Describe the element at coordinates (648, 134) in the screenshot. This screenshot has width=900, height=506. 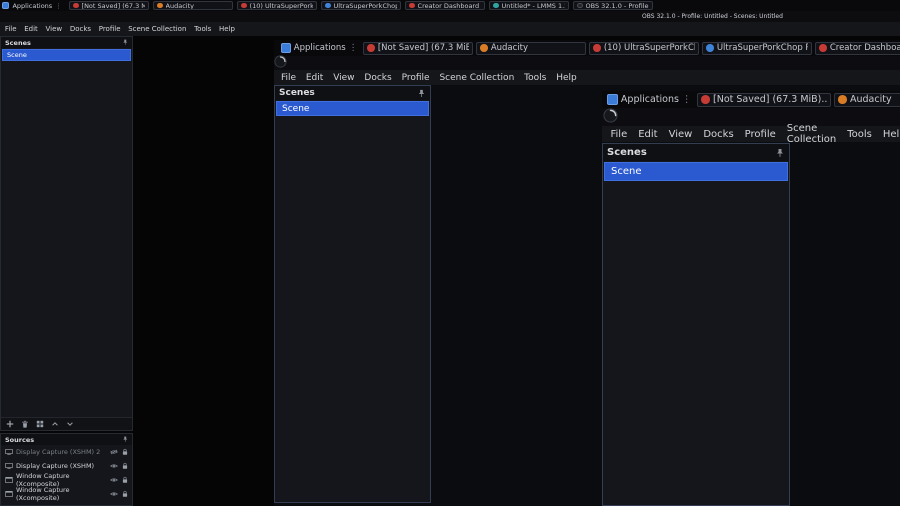
I see `captured-menu-item-edit: Edit` at that location.